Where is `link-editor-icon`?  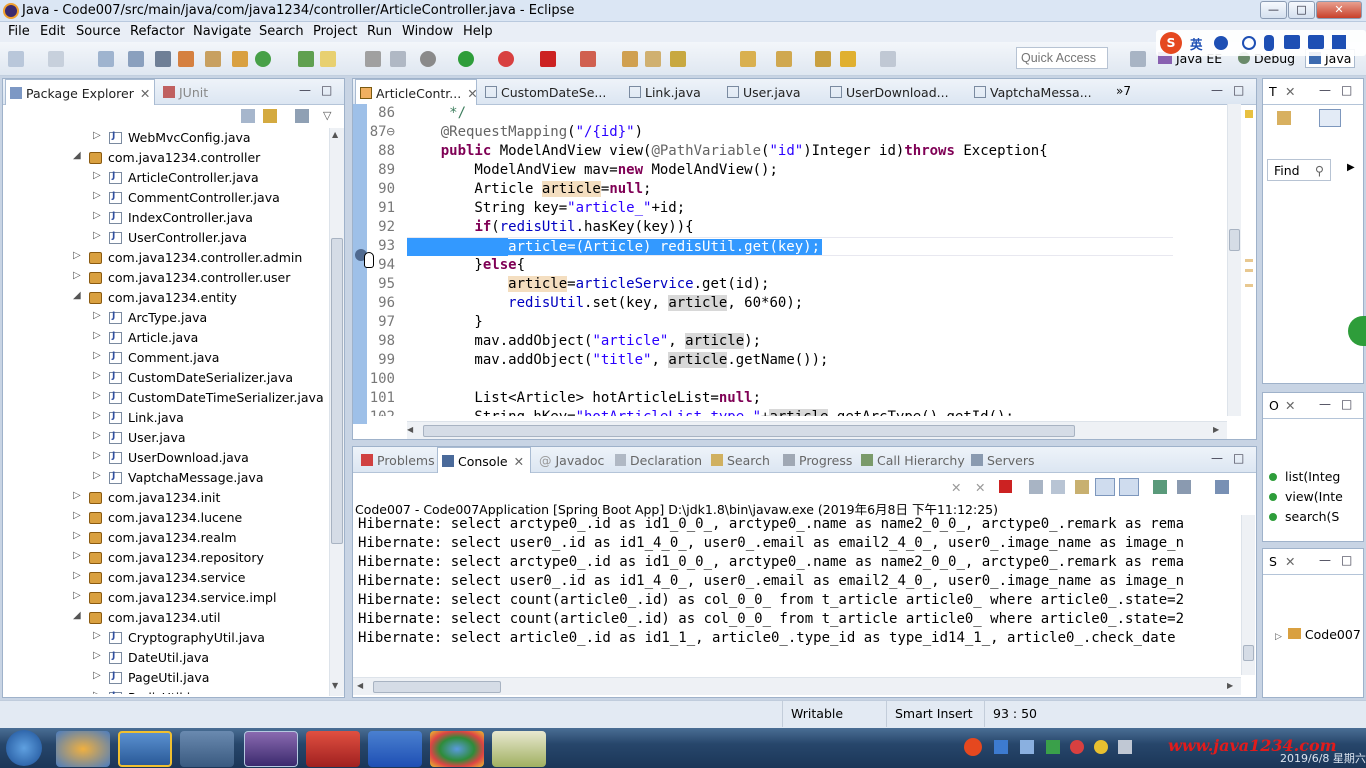
link-editor-icon is located at coordinates (270, 116).